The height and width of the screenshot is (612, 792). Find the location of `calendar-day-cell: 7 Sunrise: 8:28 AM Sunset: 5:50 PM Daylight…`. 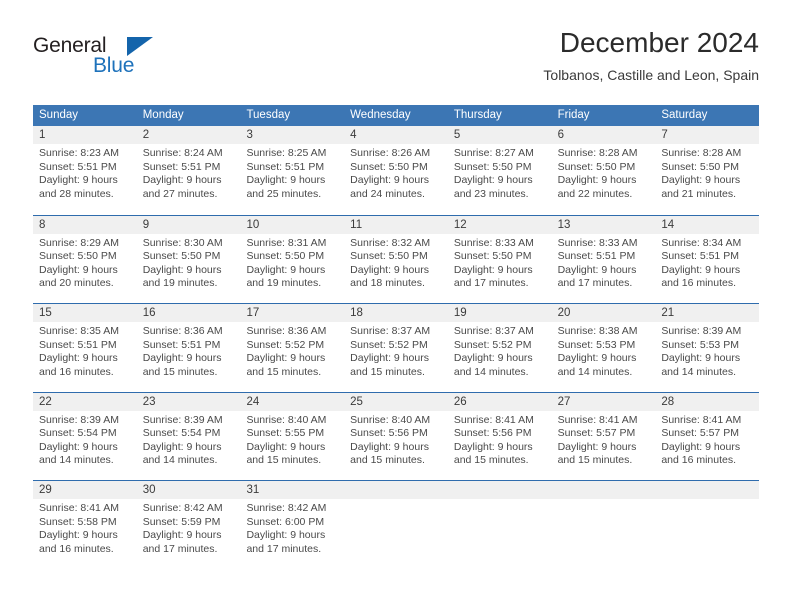

calendar-day-cell: 7 Sunrise: 8:28 AM Sunset: 5:50 PM Daylight… is located at coordinates (707, 170).